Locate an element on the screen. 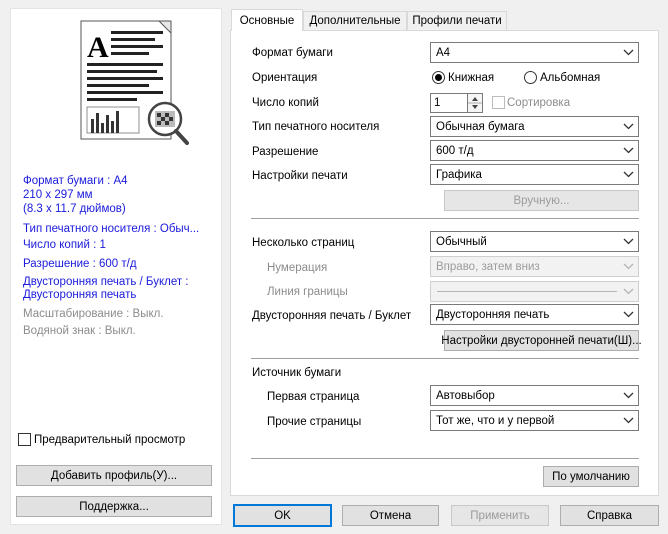  preview-checkbox is located at coordinates (24, 439).